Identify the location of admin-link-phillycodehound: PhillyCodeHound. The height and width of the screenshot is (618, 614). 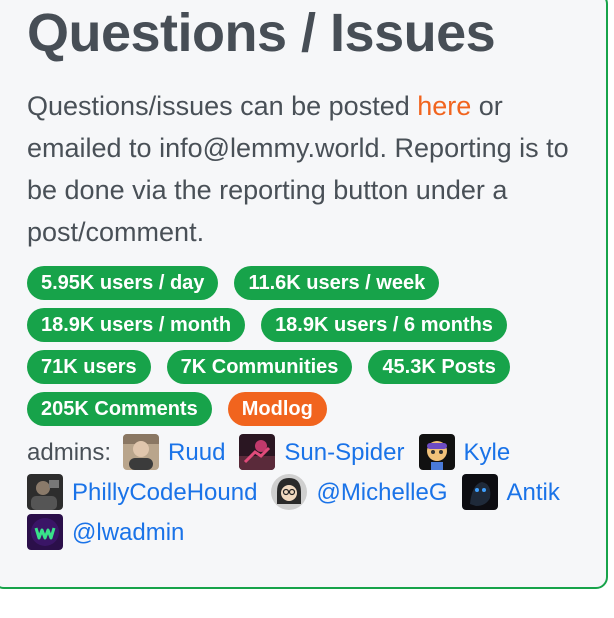
(142, 493).